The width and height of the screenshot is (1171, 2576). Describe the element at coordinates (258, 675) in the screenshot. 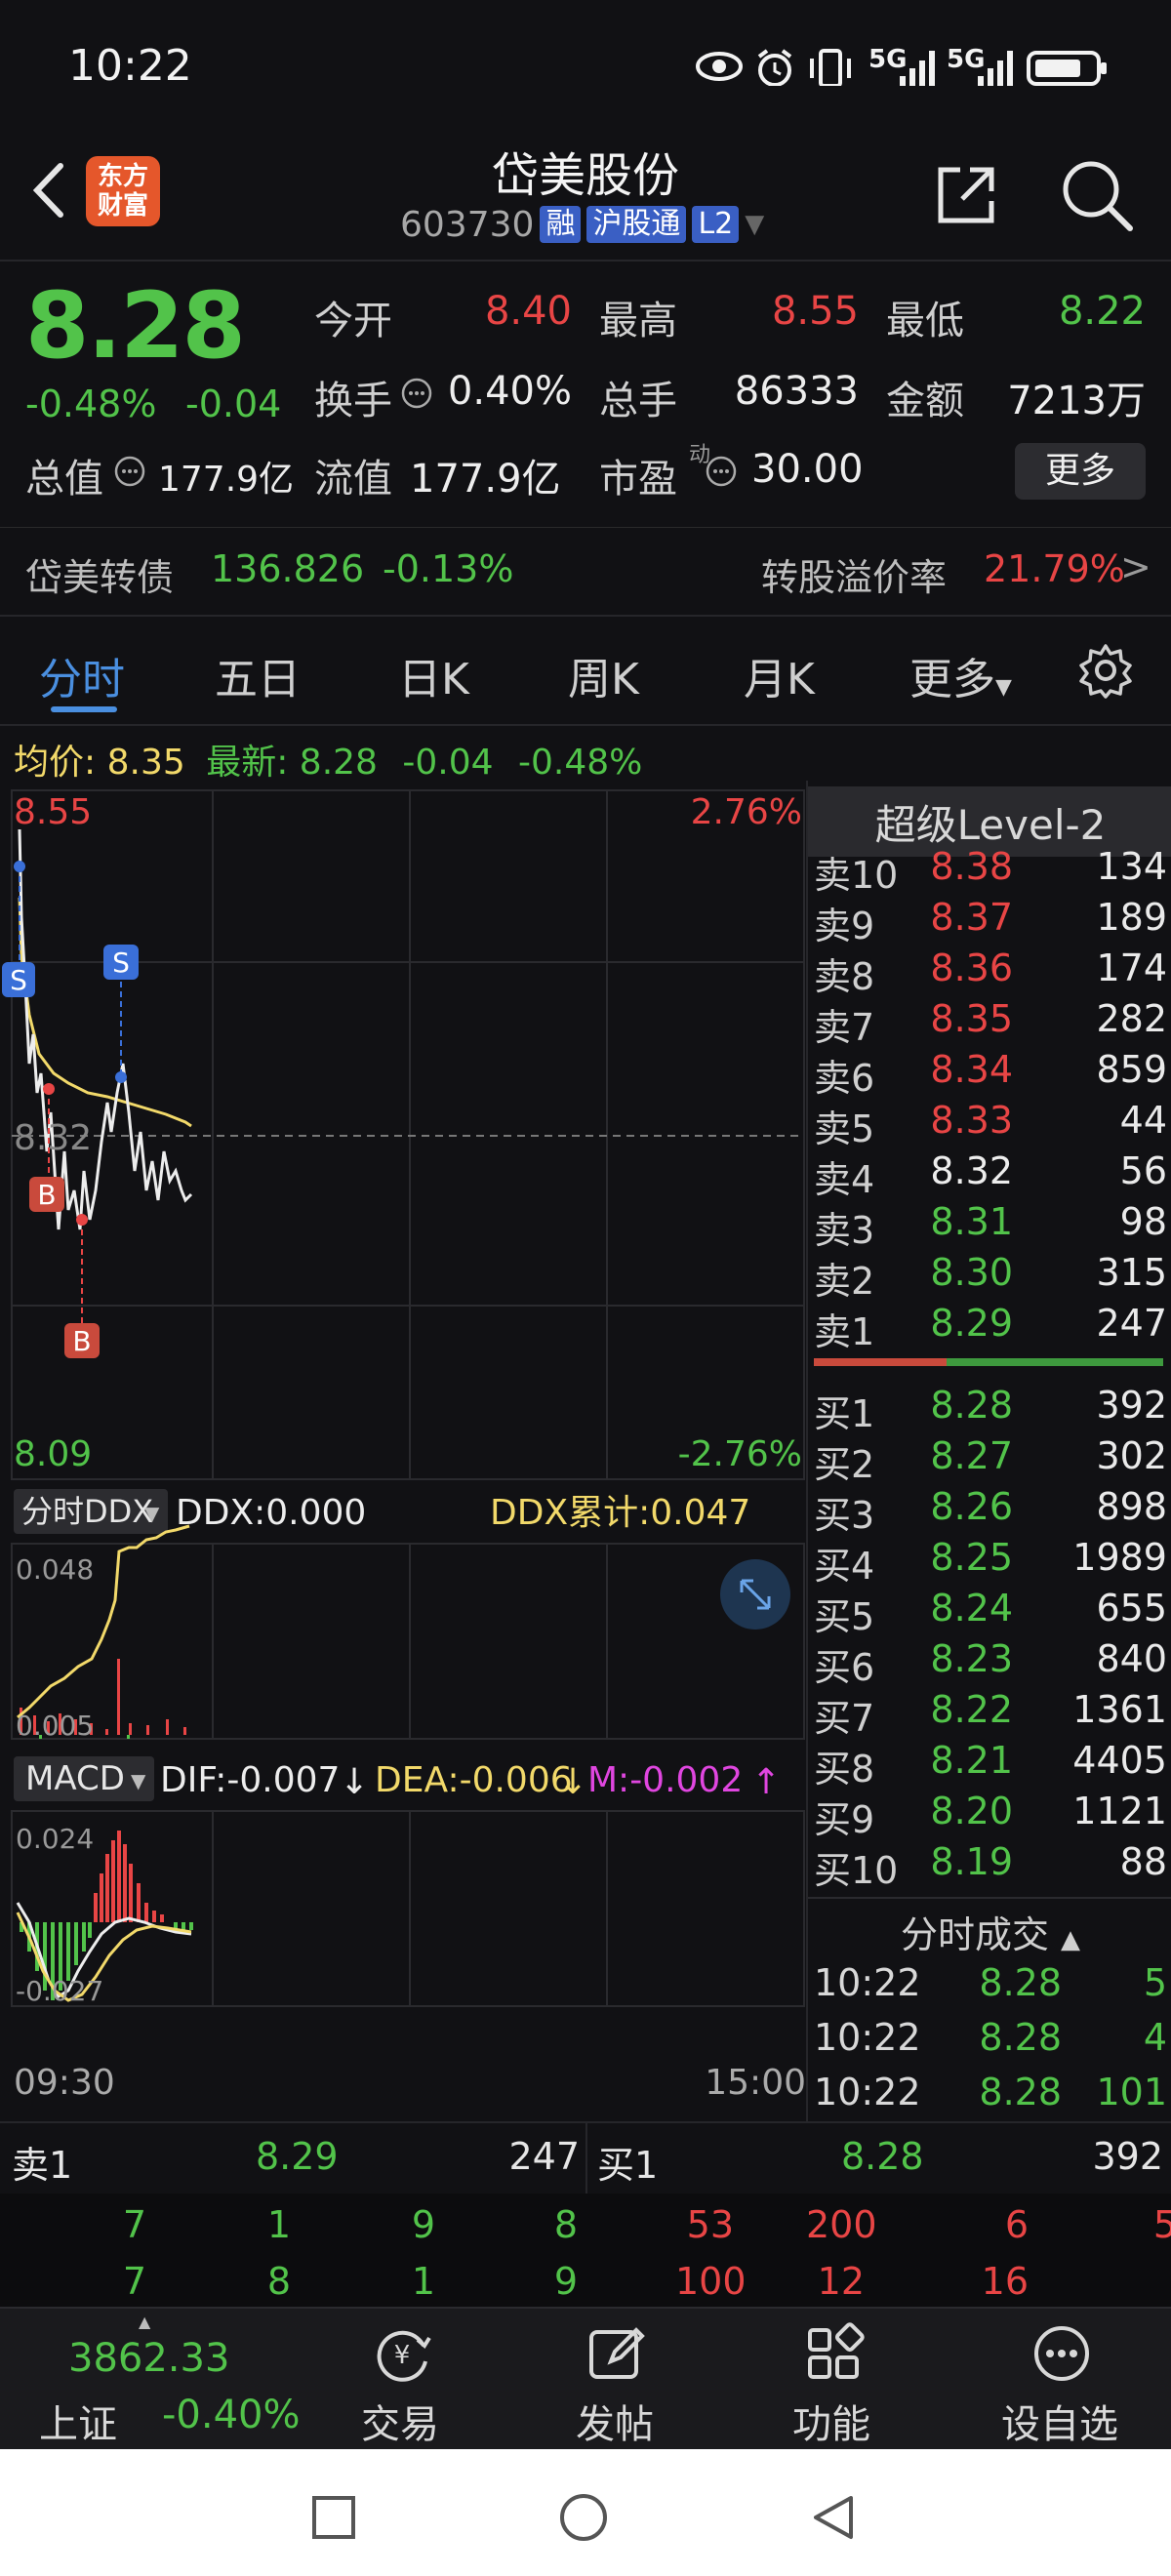

I see `tab-five-day: 五日` at that location.